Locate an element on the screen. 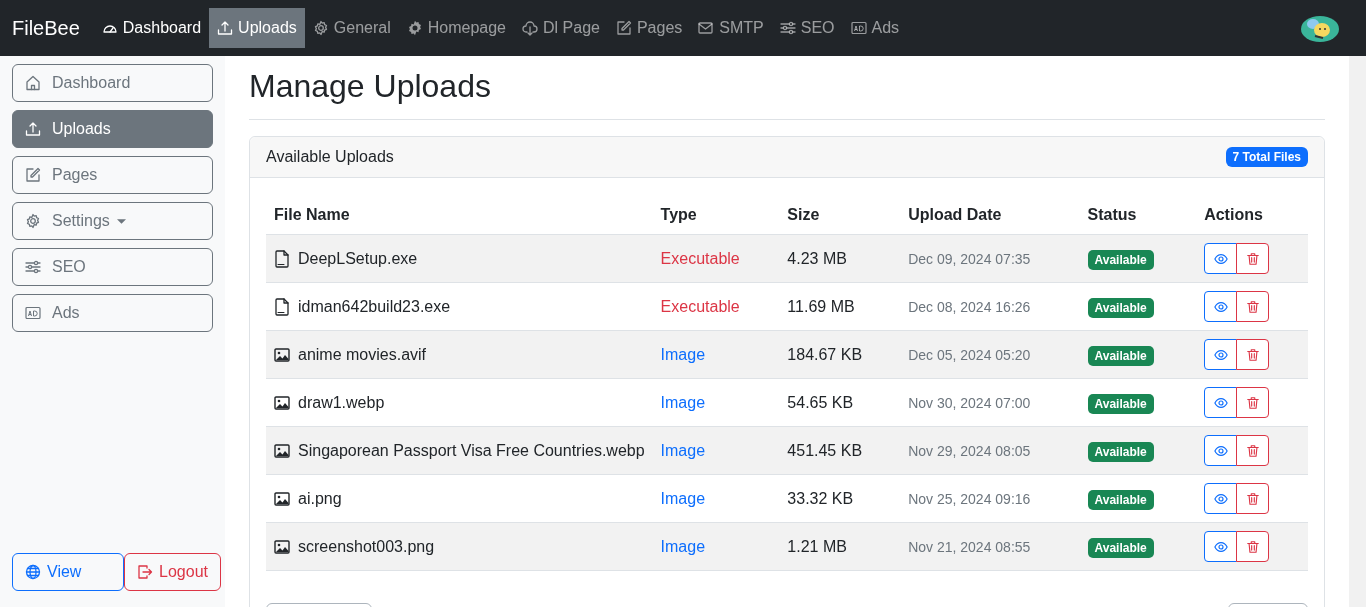 This screenshot has width=1366, height=607. gear-icon is located at coordinates (414, 28).